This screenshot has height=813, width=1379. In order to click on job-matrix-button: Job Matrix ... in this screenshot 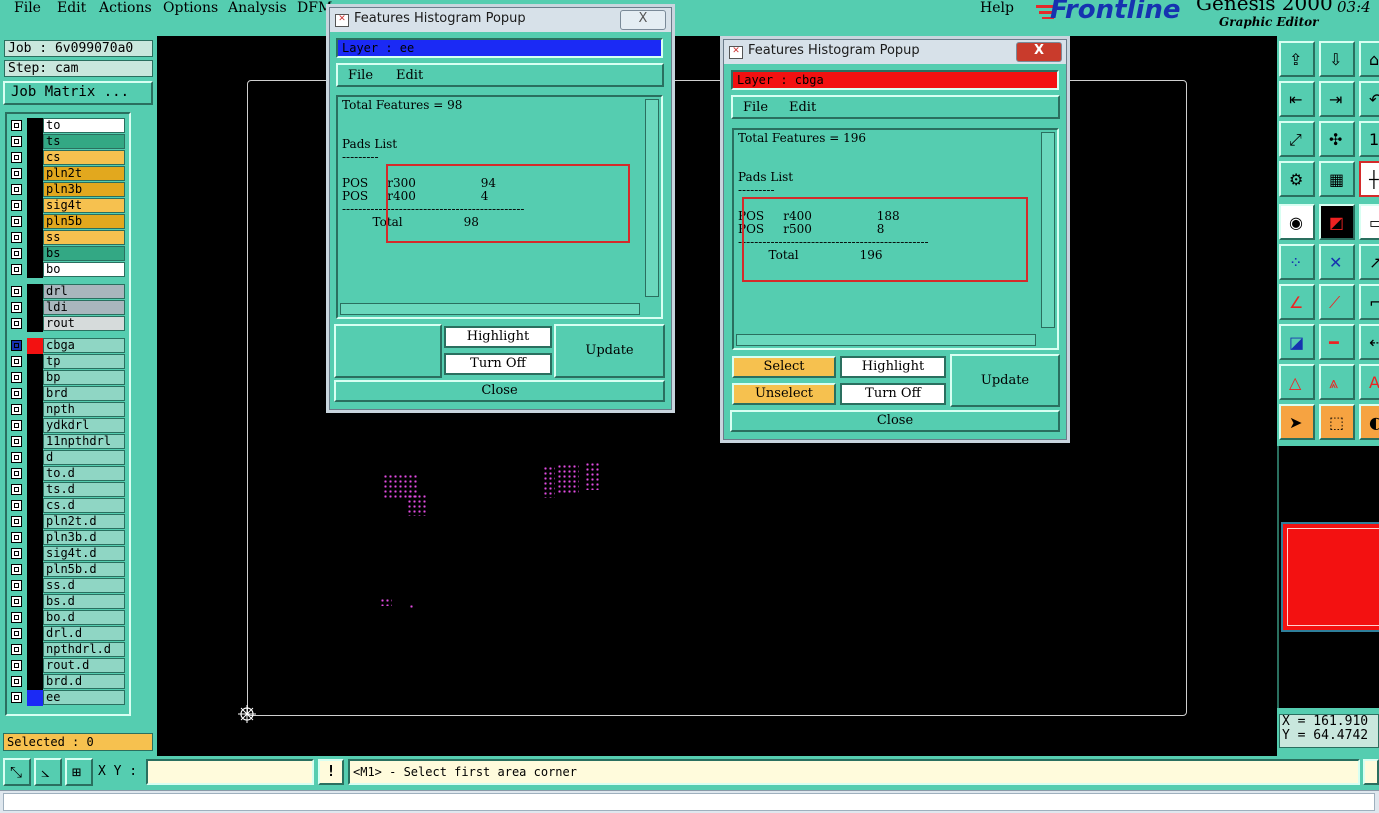, I will do `click(78, 93)`.